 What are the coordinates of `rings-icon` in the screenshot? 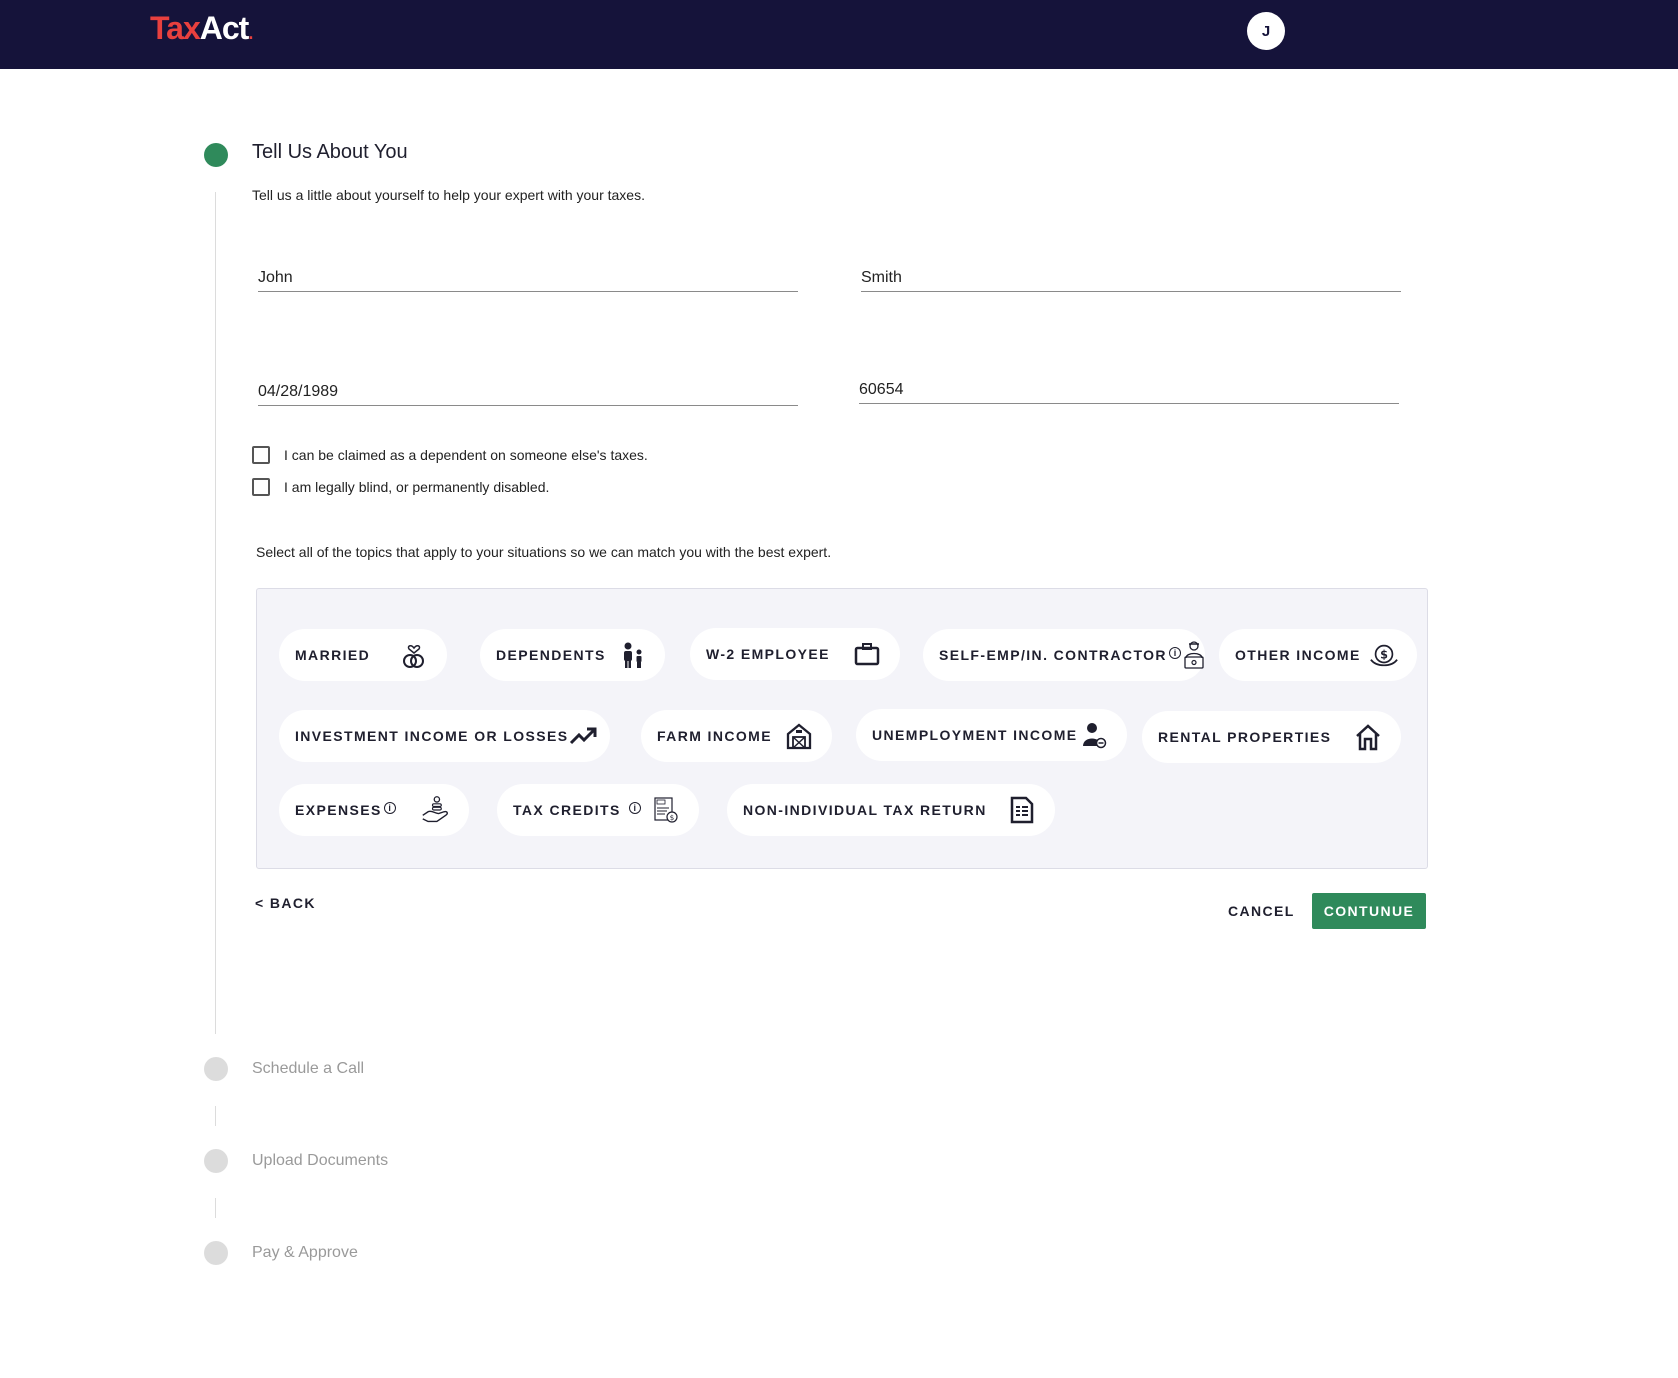 It's located at (414, 655).